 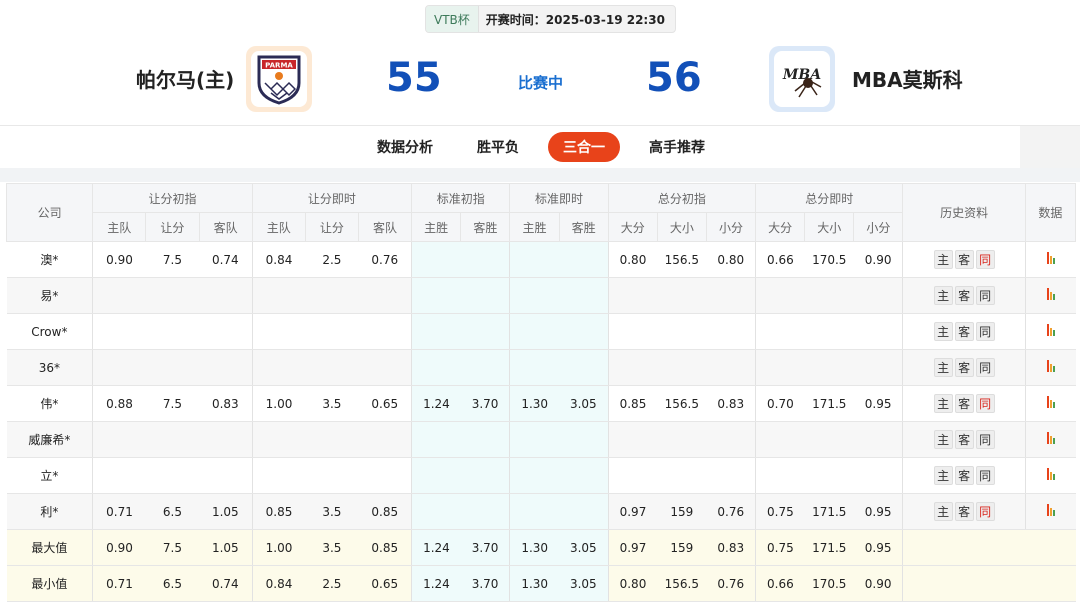 What do you see at coordinates (279, 79) in the screenshot?
I see `home-team-logo: PARMA` at bounding box center [279, 79].